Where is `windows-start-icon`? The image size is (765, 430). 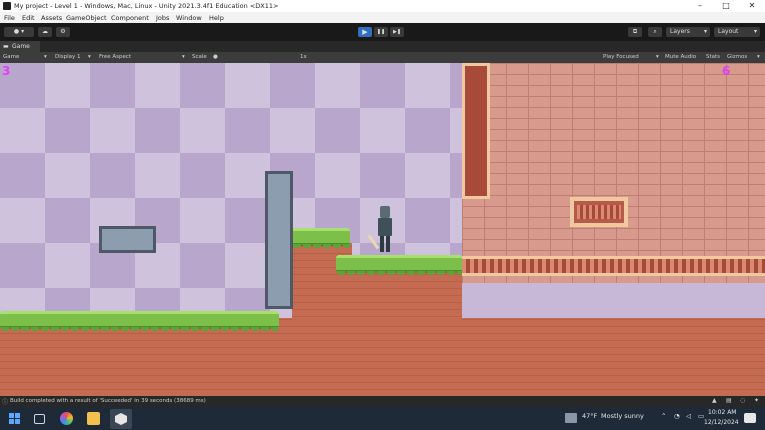
windows-start-icon is located at coordinates (14, 418).